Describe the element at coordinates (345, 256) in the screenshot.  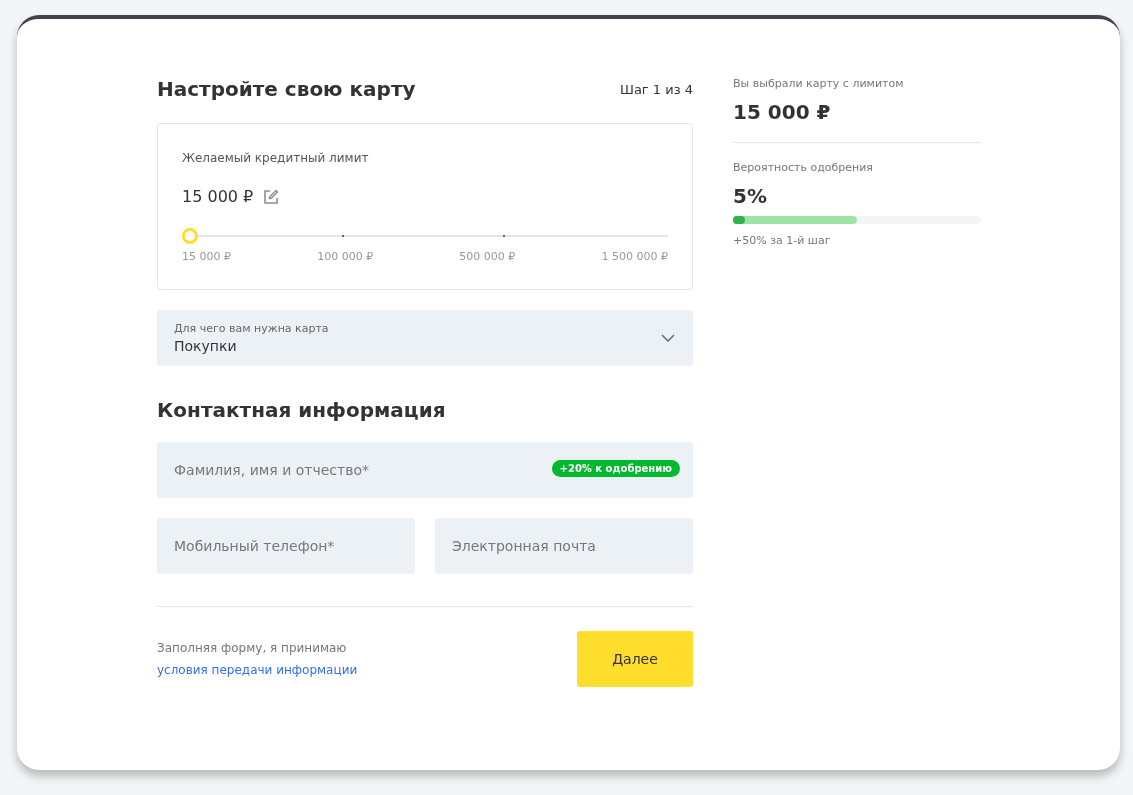
I see `tick-label: 100 000 ₽` at that location.